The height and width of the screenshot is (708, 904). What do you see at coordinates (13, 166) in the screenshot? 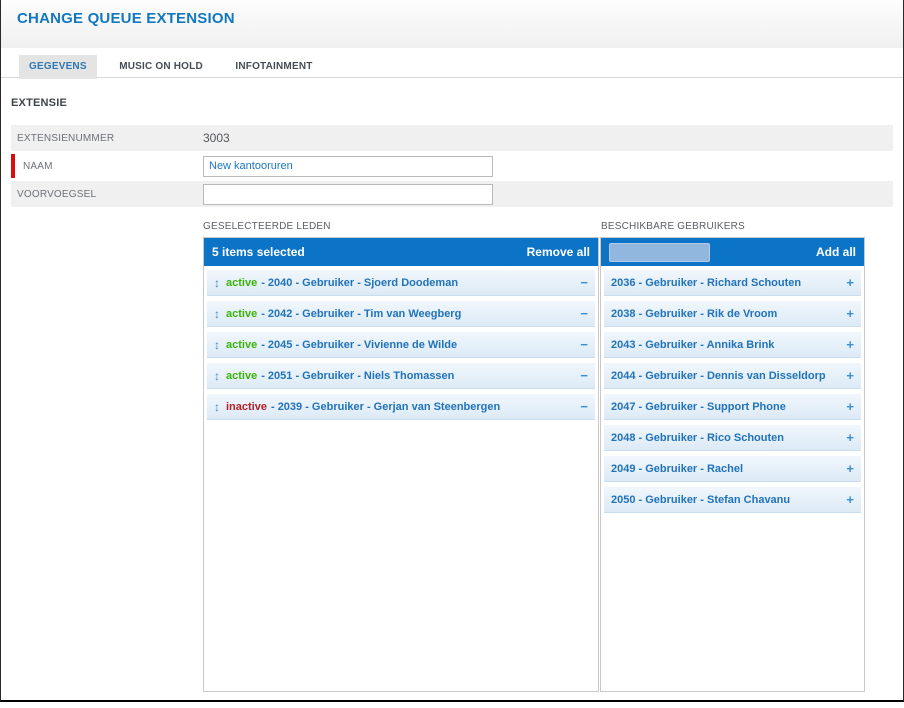
I see `required-marker` at bounding box center [13, 166].